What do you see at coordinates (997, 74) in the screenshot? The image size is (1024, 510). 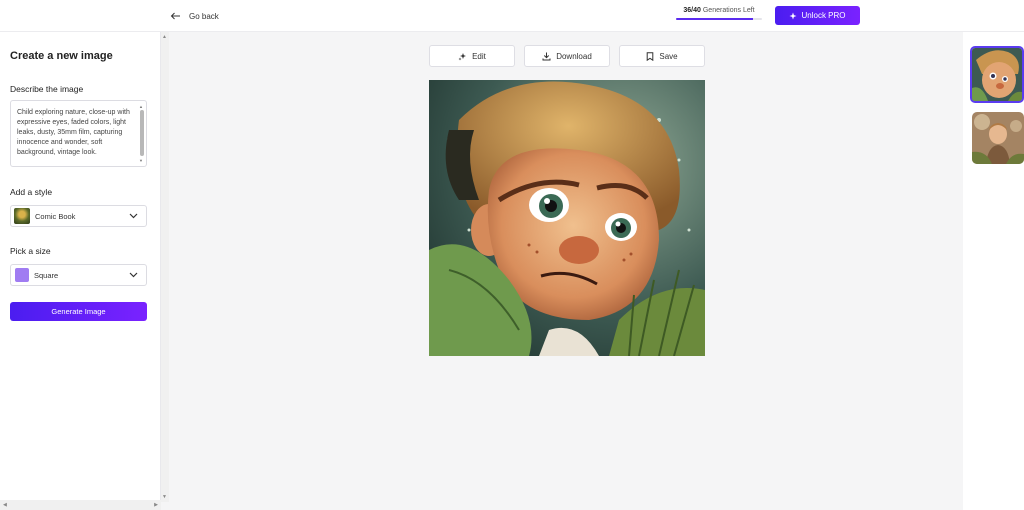 I see `history-thumbnail-selected` at bounding box center [997, 74].